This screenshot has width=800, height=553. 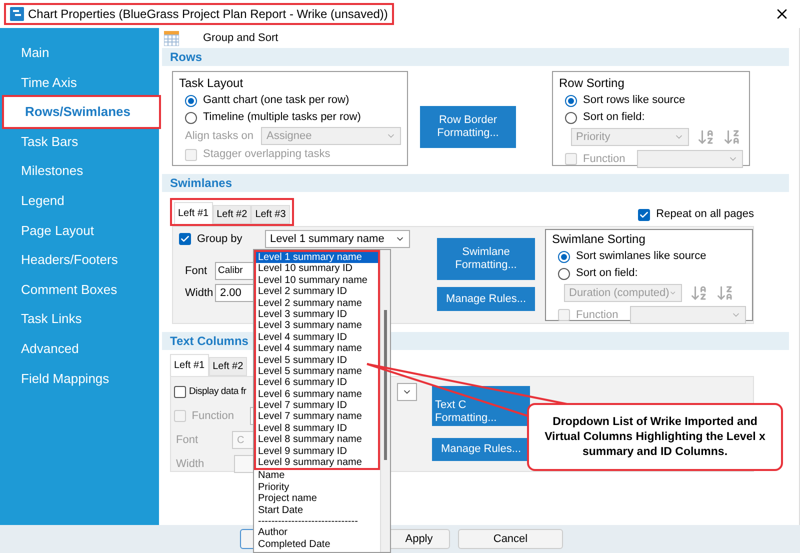 I want to click on dropdown-field: Level 1 summary name, so click(x=337, y=239).